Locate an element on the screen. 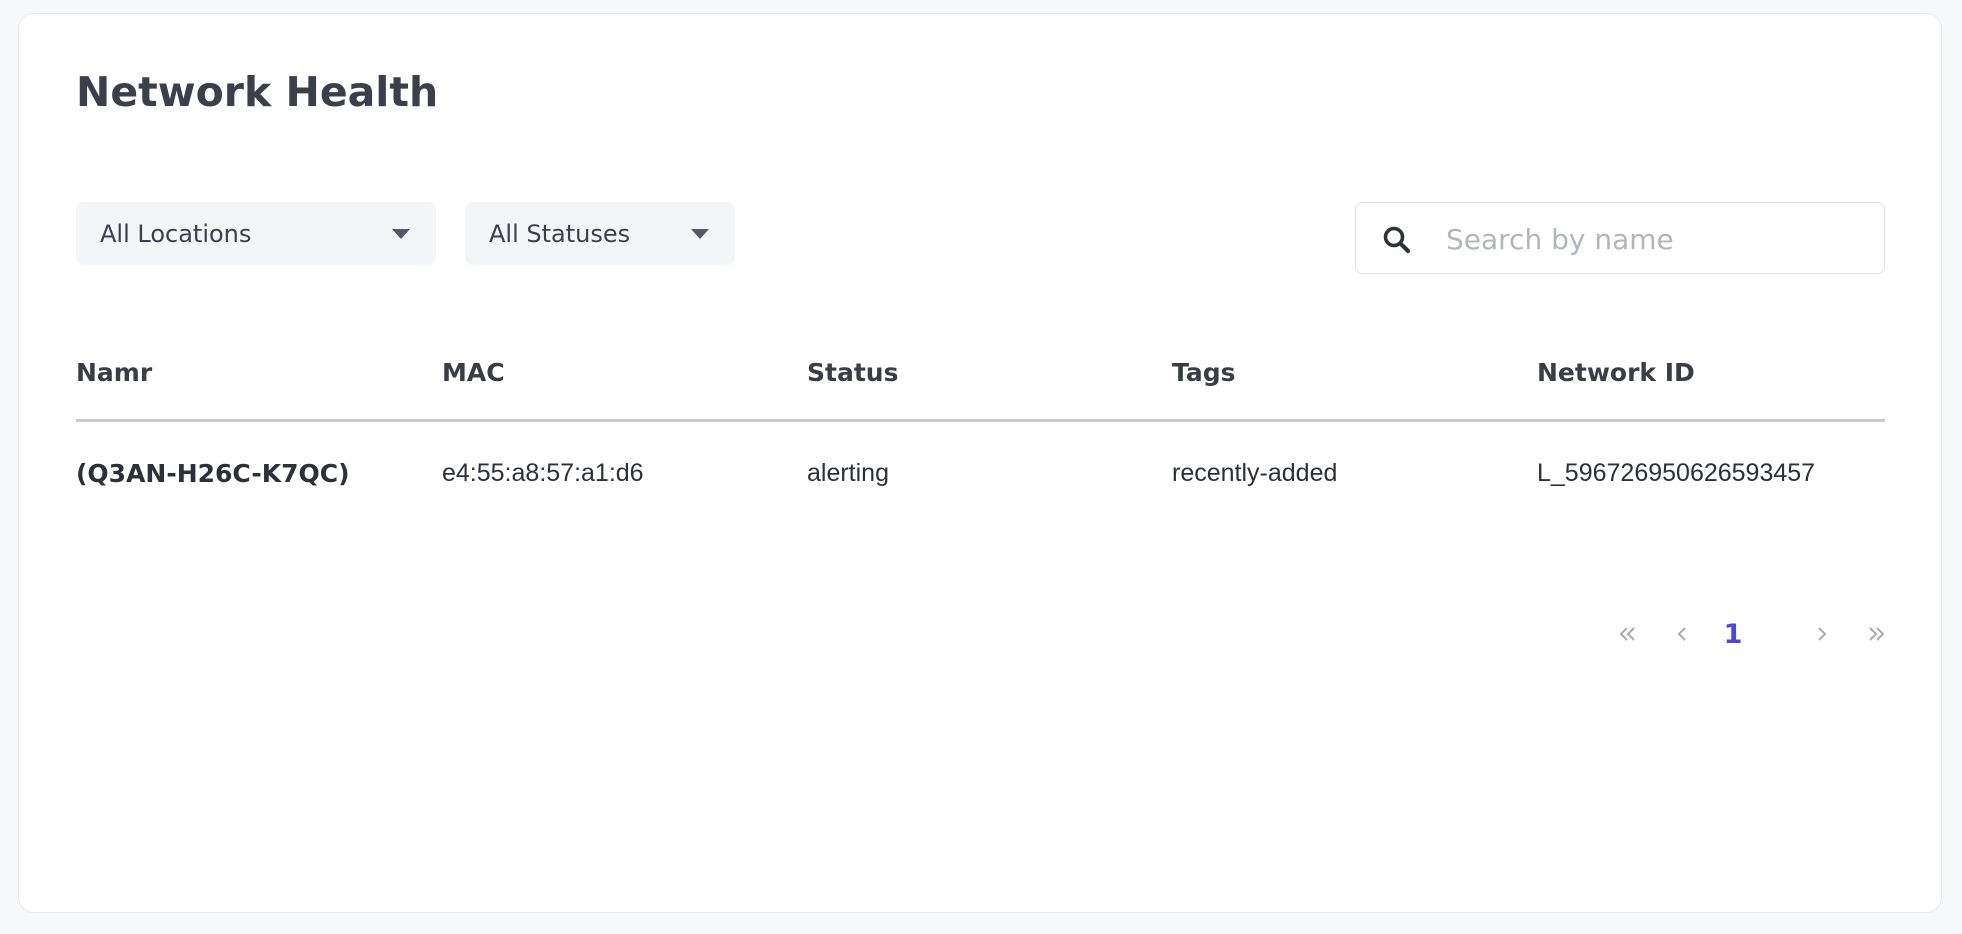 The height and width of the screenshot is (934, 1962). chevron-right-icon is located at coordinates (1822, 634).